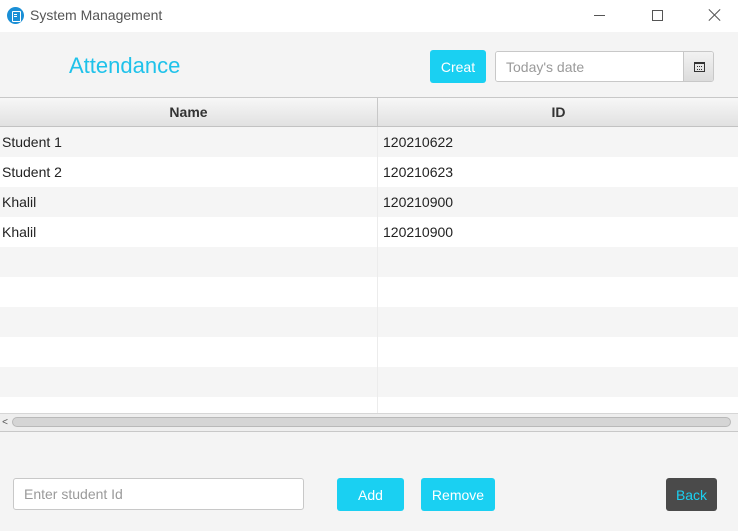 This screenshot has height=531, width=738. What do you see at coordinates (458, 494) in the screenshot?
I see `remove-button: Remove` at bounding box center [458, 494].